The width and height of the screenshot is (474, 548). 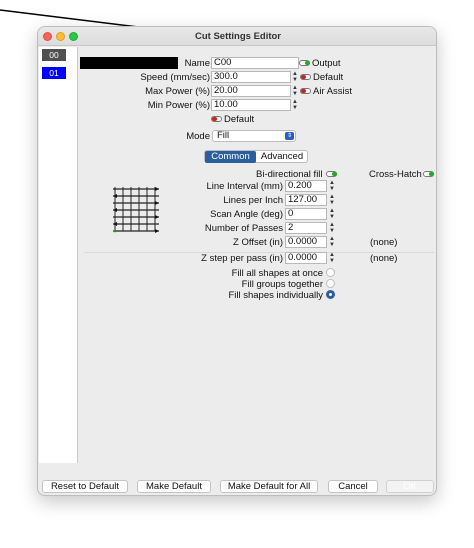 What do you see at coordinates (174, 486) in the screenshot?
I see `make-default-button: Make Default` at bounding box center [174, 486].